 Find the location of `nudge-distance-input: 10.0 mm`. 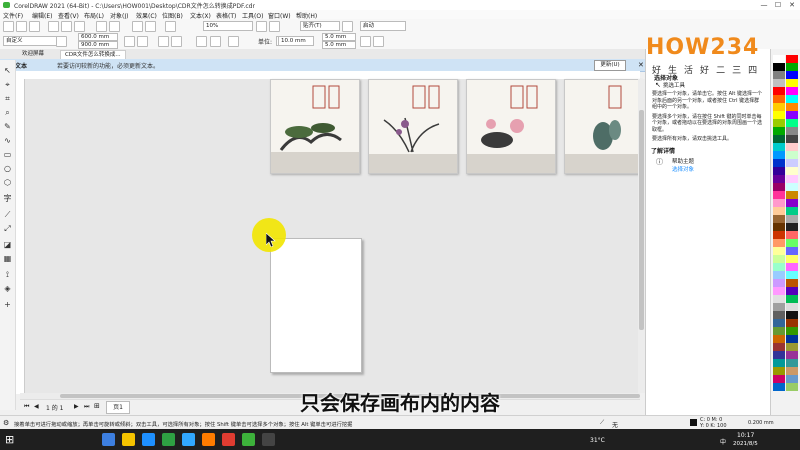

nudge-distance-input: 10.0 mm is located at coordinates (296, 41).